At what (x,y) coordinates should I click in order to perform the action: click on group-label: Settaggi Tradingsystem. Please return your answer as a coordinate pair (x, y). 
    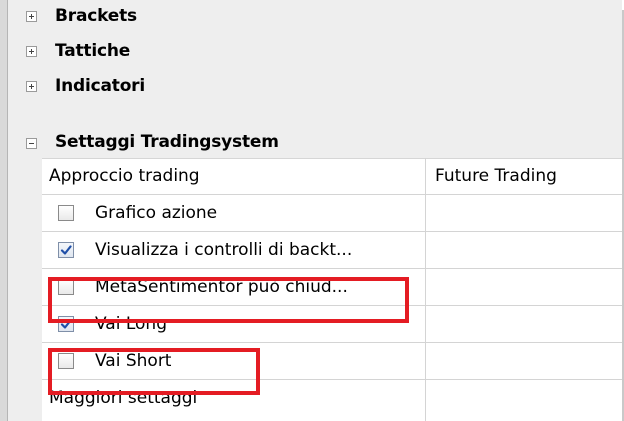
    Looking at the image, I should click on (167, 142).